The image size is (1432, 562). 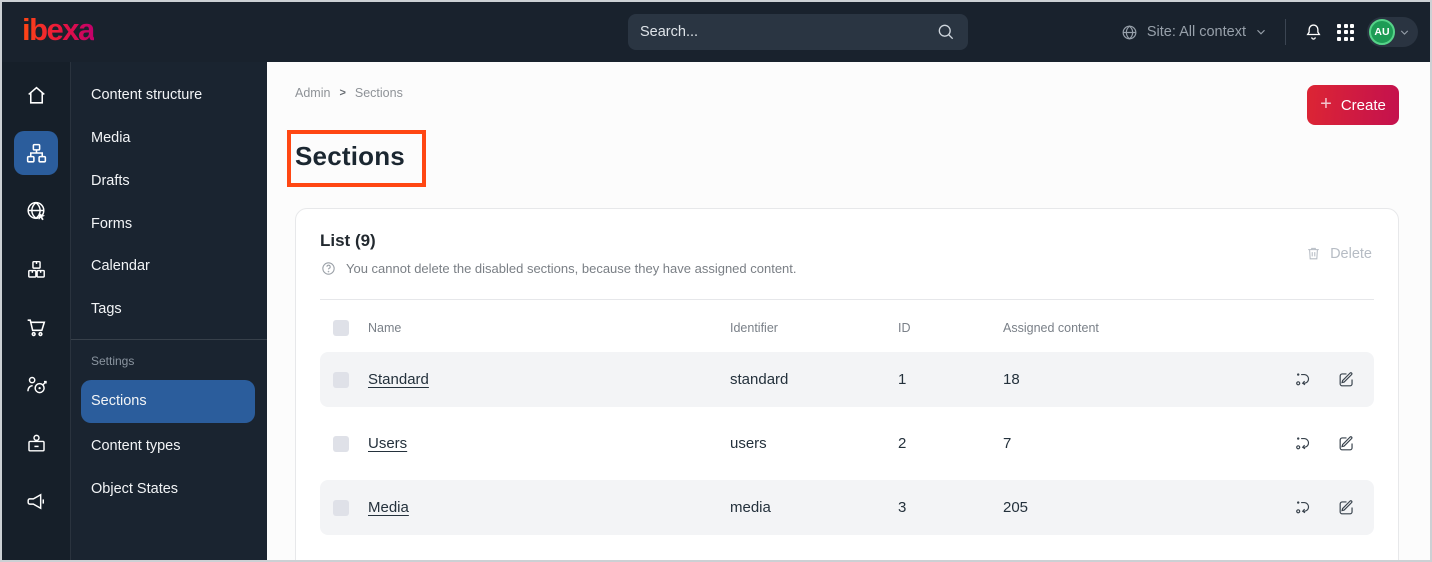 I want to click on section-name-link: Standard, so click(x=549, y=379).